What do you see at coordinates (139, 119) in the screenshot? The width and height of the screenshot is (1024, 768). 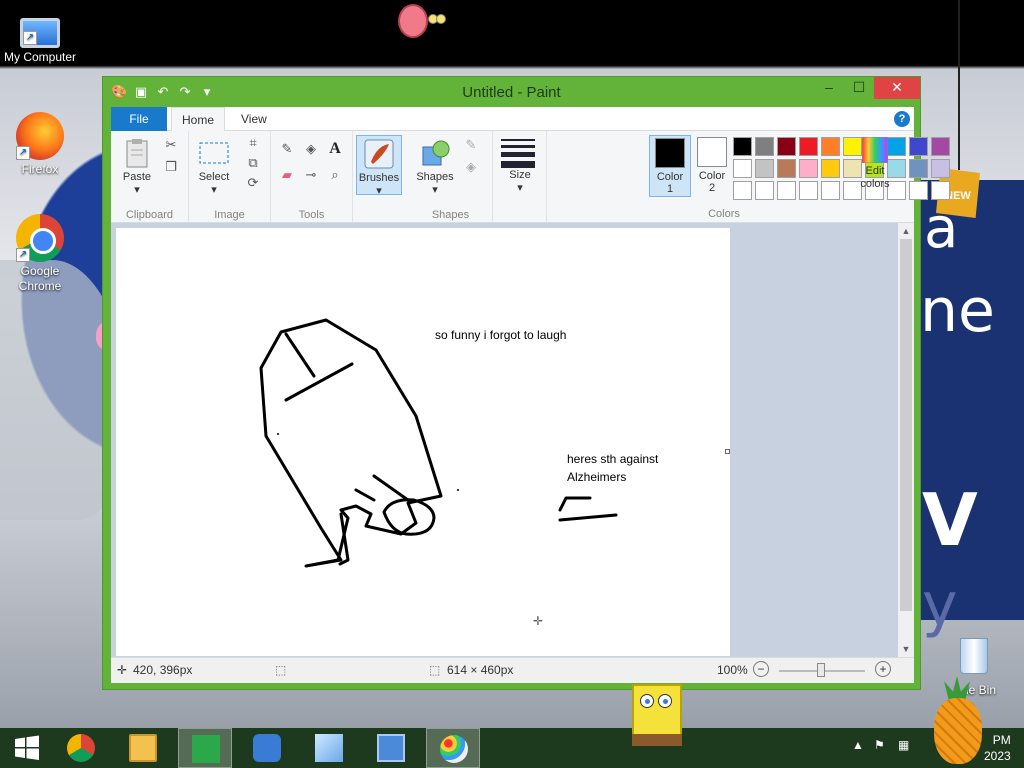 I see `tab-file: File` at bounding box center [139, 119].